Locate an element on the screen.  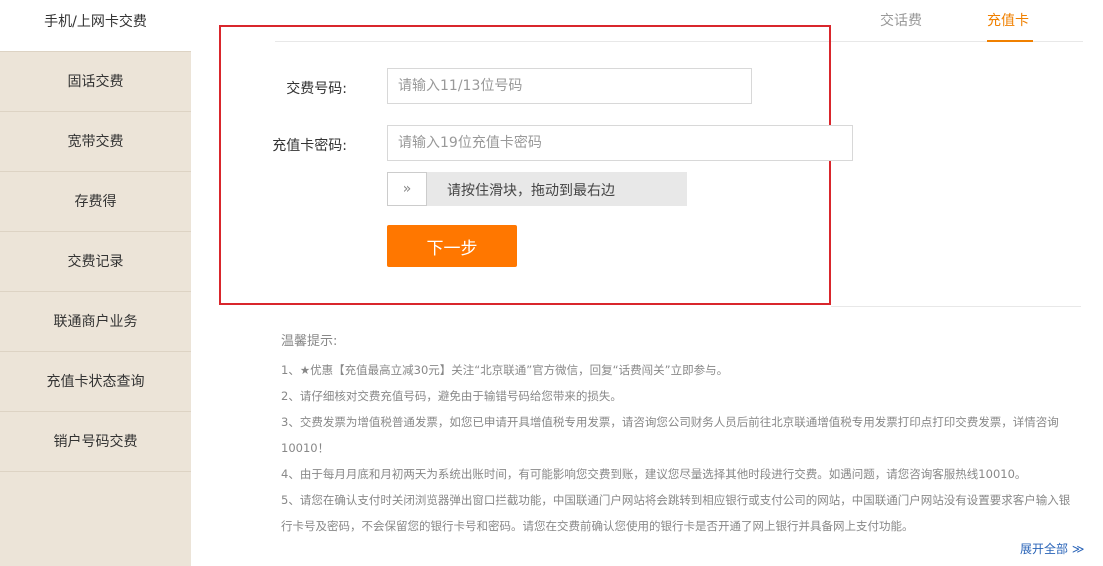
next-step-button: 下一步 is located at coordinates (452, 246).